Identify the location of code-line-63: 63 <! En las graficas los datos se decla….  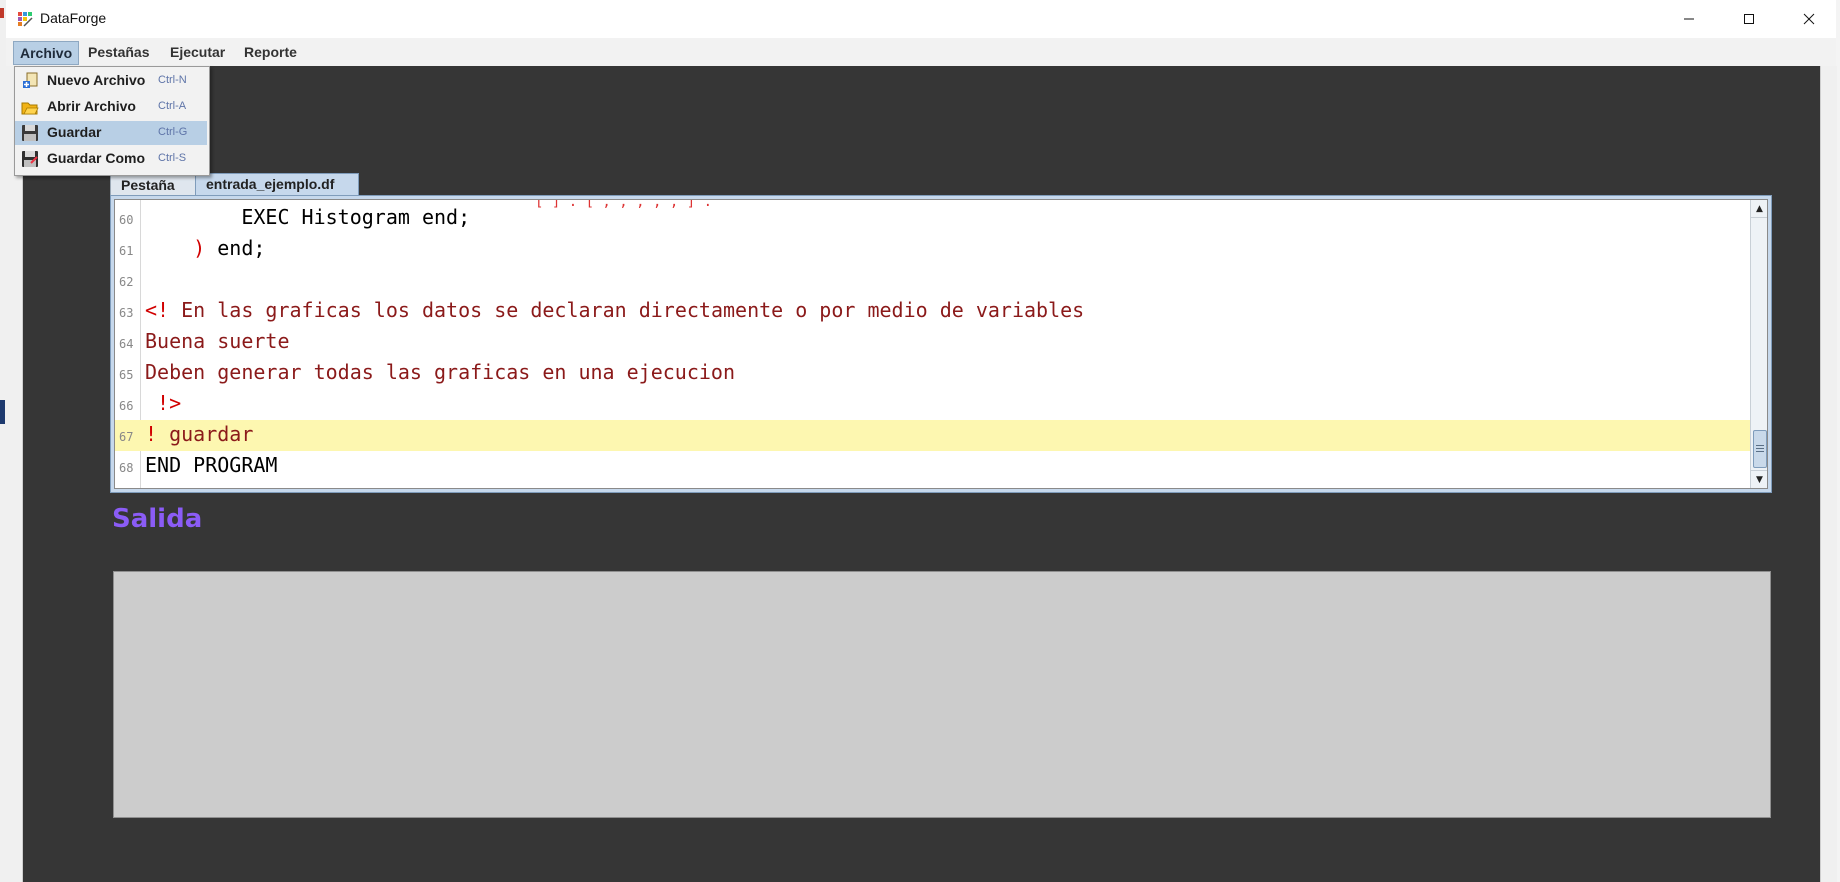
(932, 311).